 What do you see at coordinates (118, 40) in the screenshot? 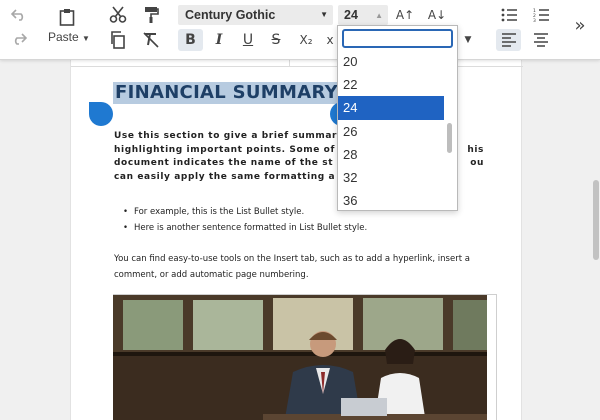
I see `copy-icon` at bounding box center [118, 40].